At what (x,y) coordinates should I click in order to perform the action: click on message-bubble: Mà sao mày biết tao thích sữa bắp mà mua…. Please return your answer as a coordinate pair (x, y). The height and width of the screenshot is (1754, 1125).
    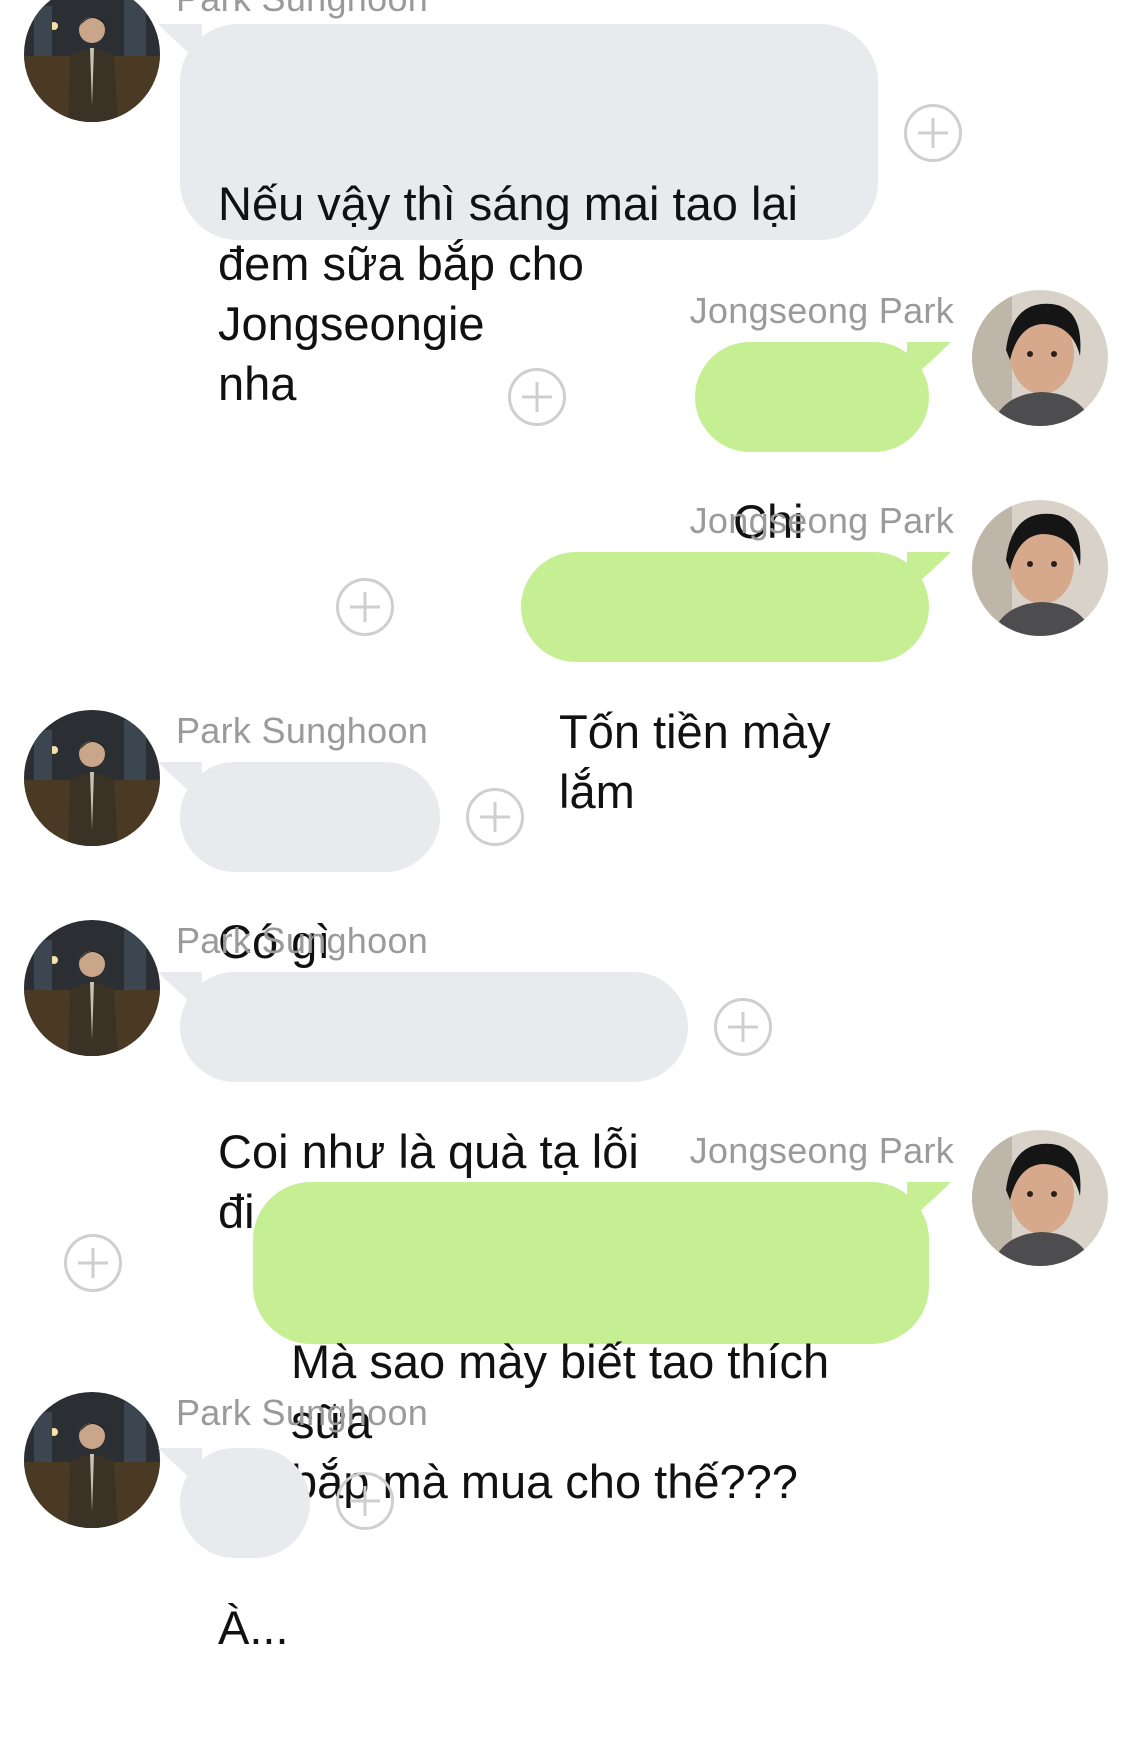
    Looking at the image, I should click on (602, 1345).